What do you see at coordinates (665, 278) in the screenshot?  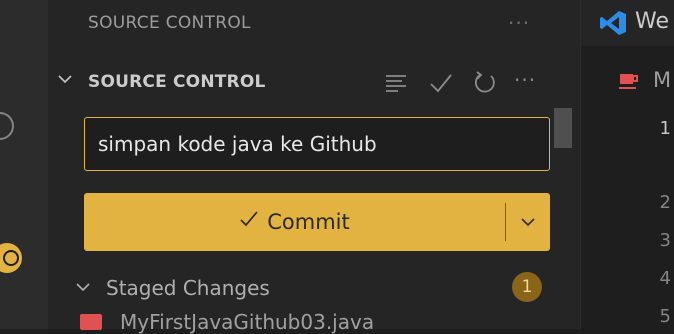 I see `line-number: 4` at bounding box center [665, 278].